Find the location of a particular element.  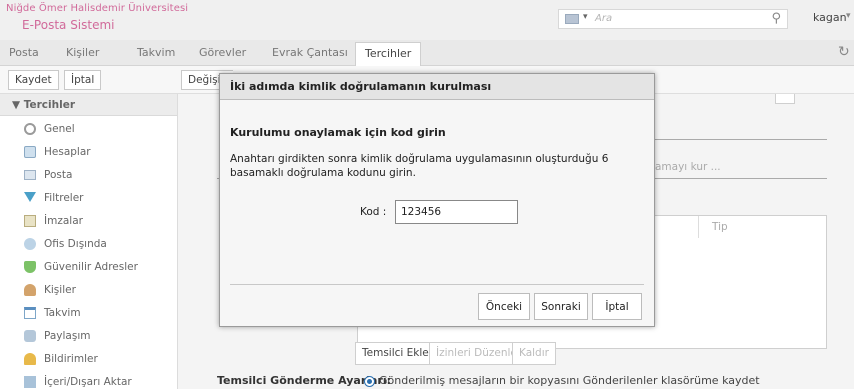

chevron-down-icon: ▾ is located at coordinates (585, 17).